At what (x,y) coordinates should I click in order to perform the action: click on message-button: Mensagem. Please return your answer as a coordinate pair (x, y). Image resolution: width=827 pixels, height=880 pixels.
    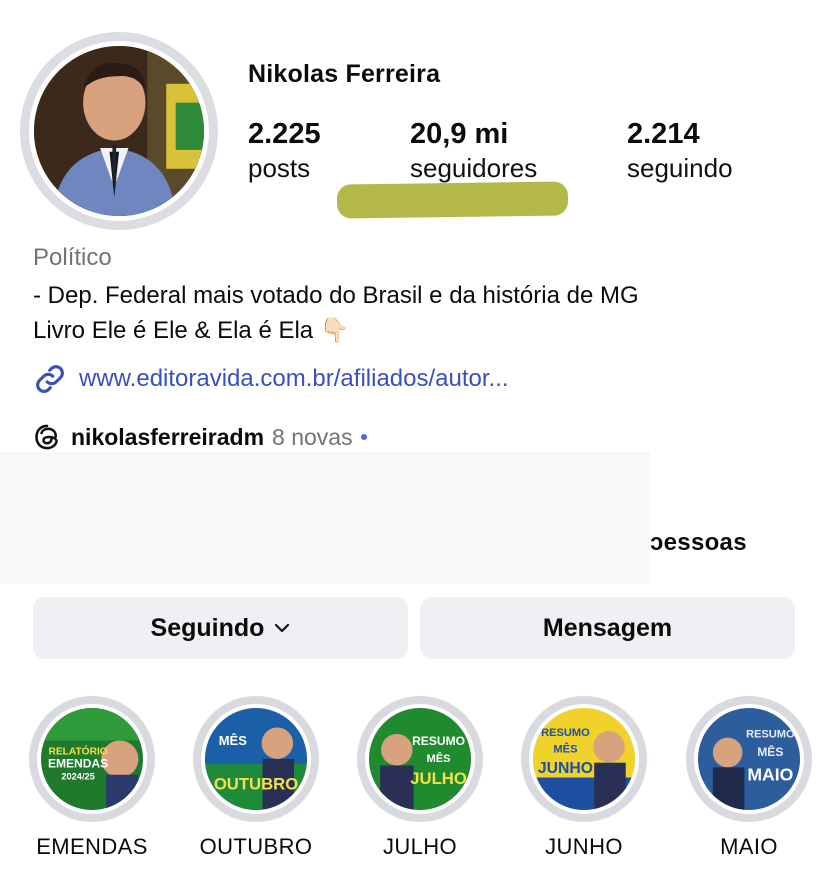
    Looking at the image, I should click on (607, 628).